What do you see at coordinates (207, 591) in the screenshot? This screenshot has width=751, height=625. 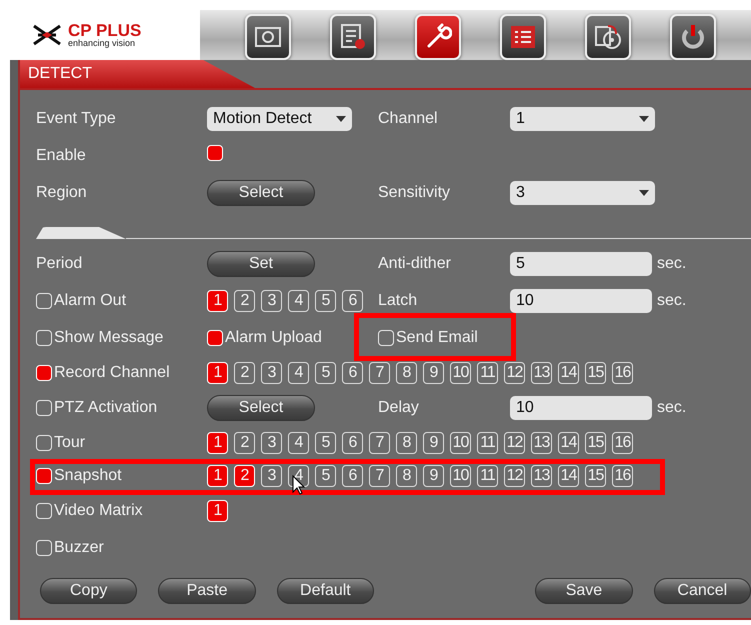 I see `action-button: Paste` at bounding box center [207, 591].